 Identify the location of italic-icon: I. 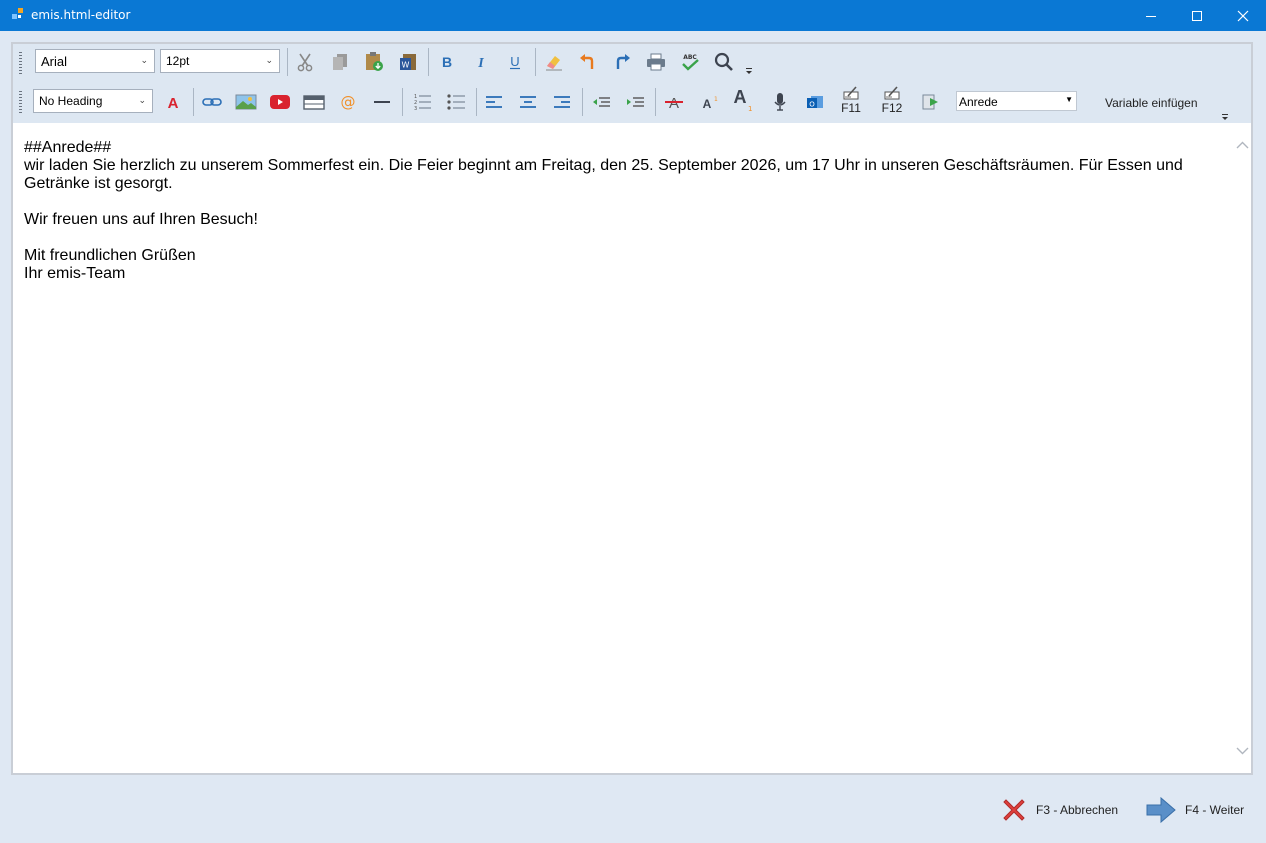
(480, 63).